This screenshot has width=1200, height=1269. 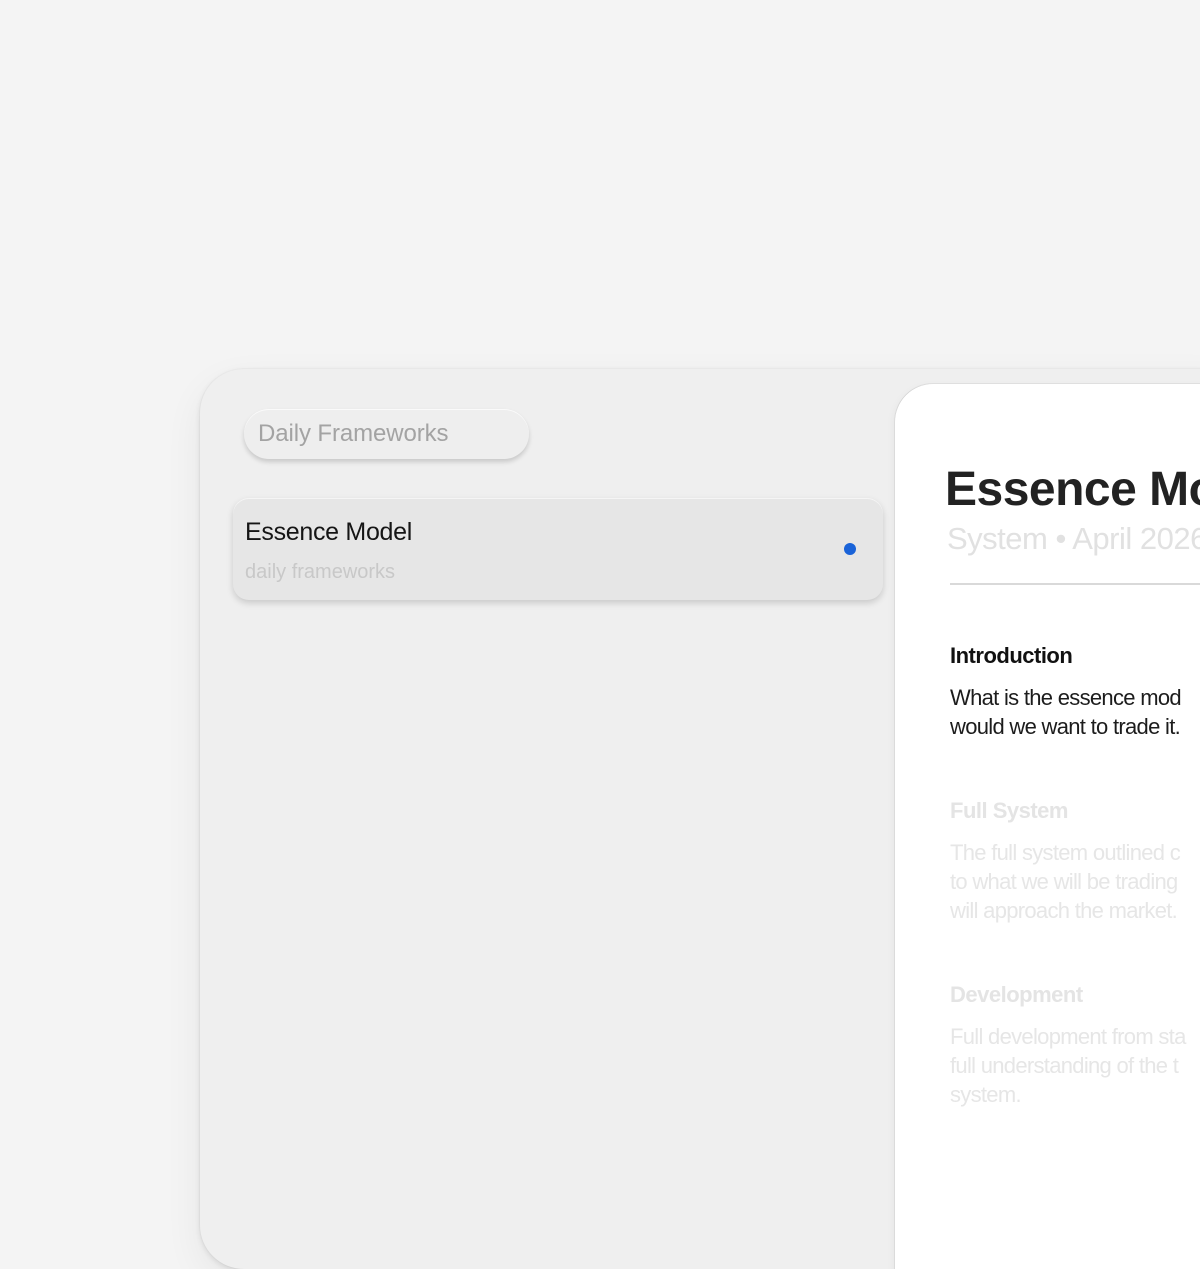 What do you see at coordinates (1009, 810) in the screenshot?
I see `section-heading: Full System` at bounding box center [1009, 810].